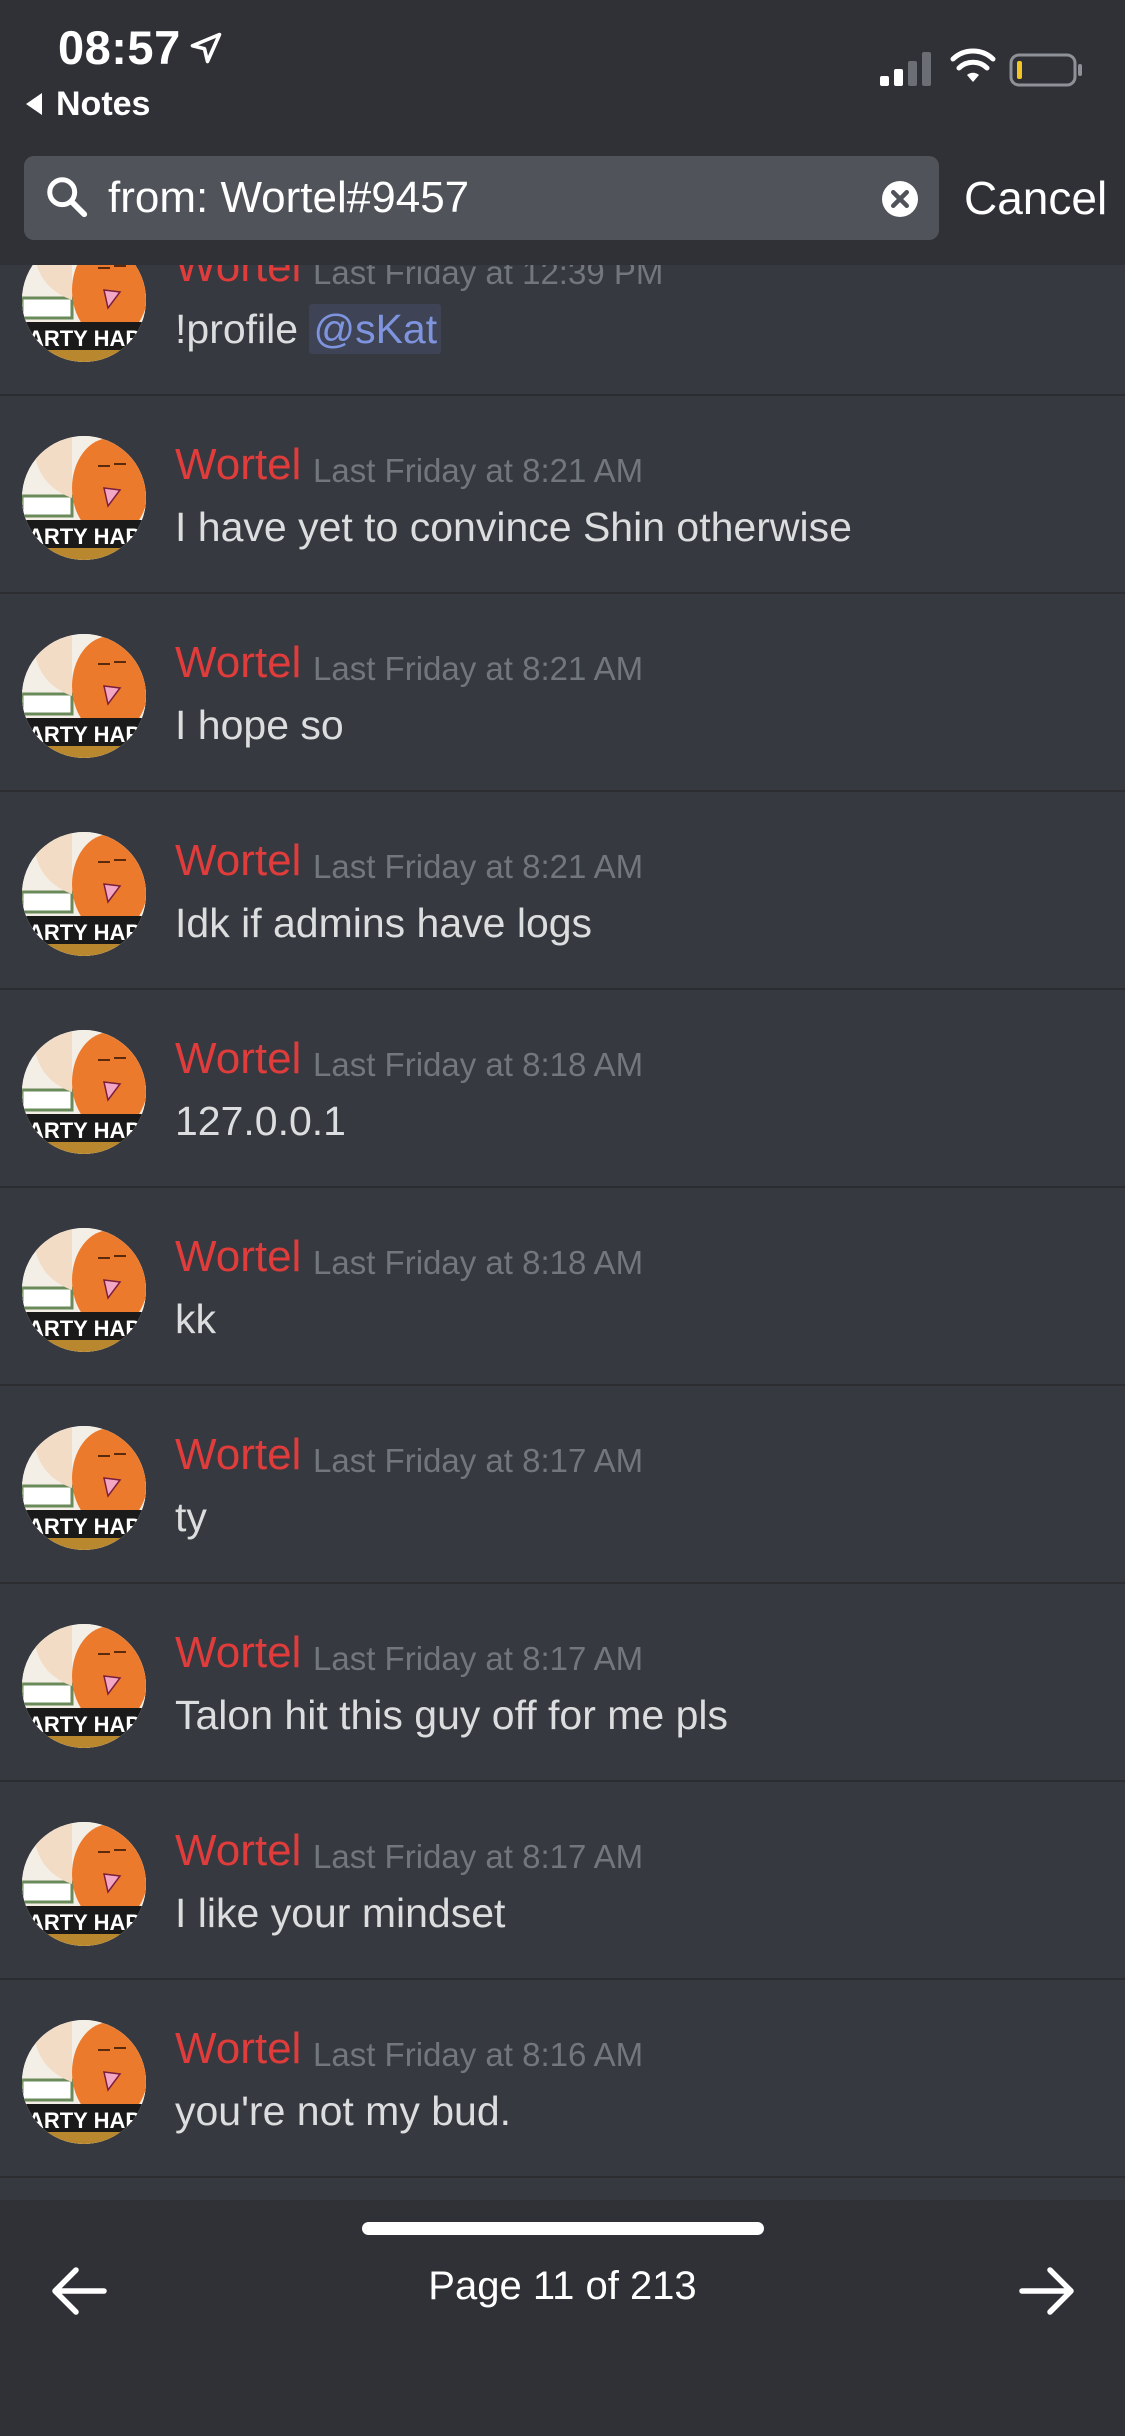  I want to click on back-to-notes-link: Notes, so click(88, 104).